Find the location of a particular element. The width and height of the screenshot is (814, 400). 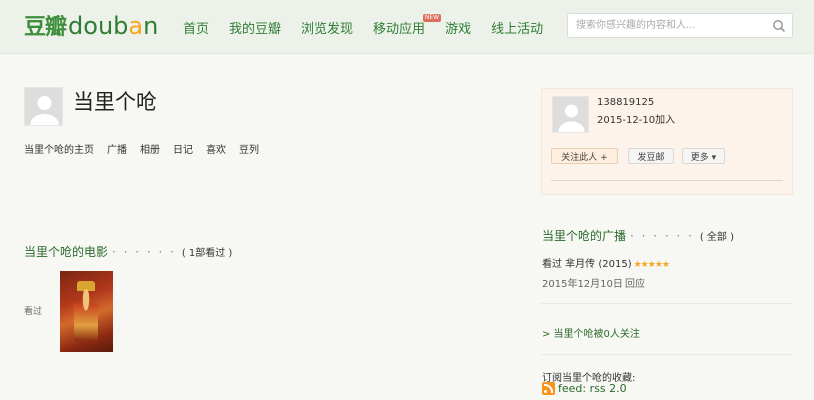

rss-feed-link: feed: rss 2.0 is located at coordinates (584, 388).